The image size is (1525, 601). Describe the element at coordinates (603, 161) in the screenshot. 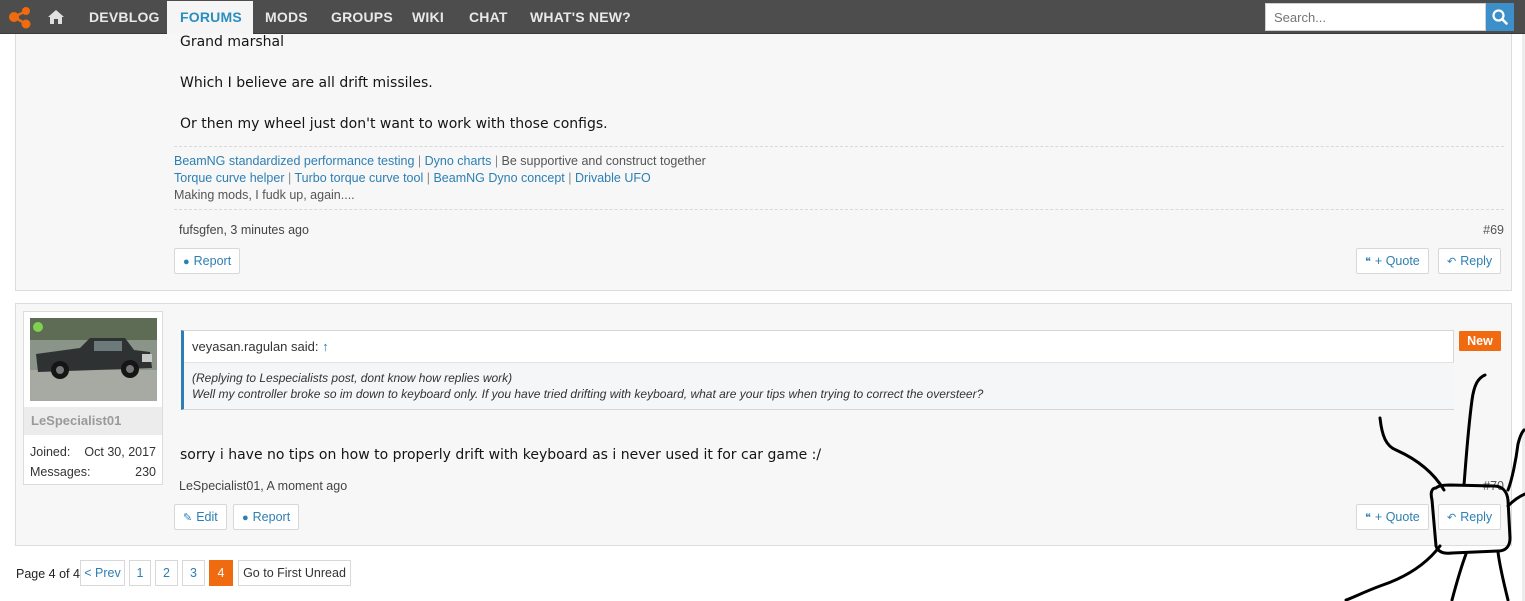

I see `sig-text: Be supportive and construct together` at that location.